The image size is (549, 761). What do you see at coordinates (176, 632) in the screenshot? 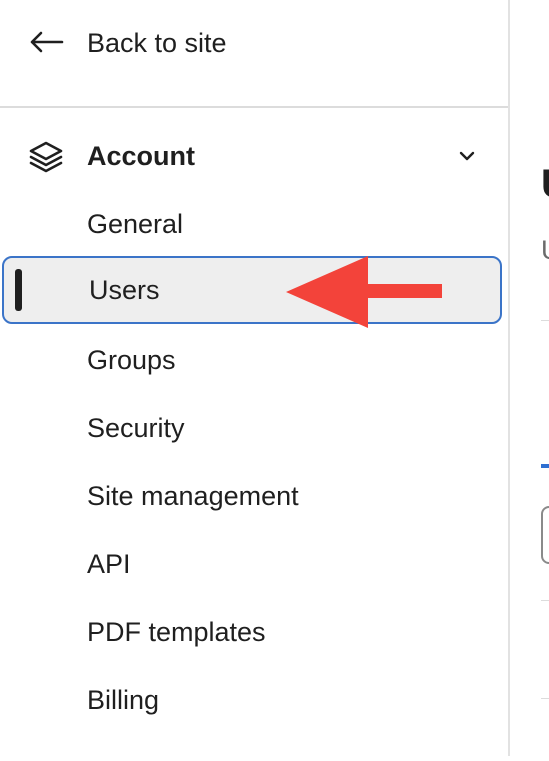
I see `sidebar-item-label: PDF templates` at bounding box center [176, 632].